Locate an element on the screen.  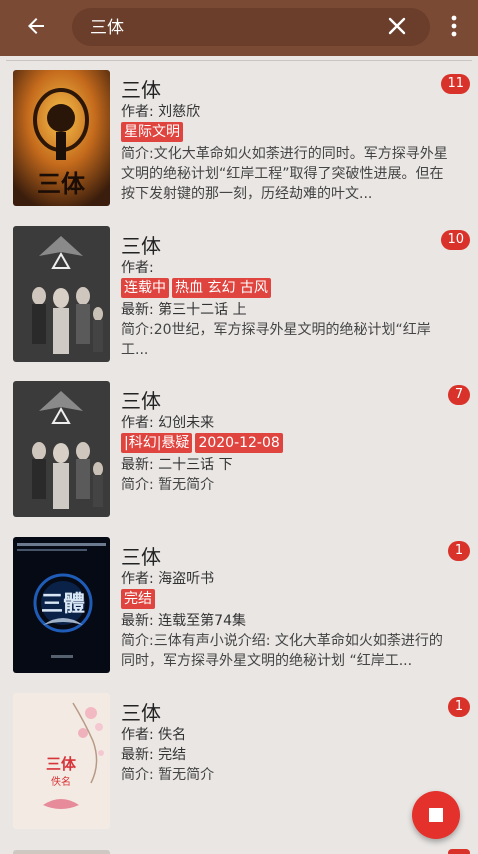
book-latest: 最新: 连载至第74集 is located at coordinates (183, 621).